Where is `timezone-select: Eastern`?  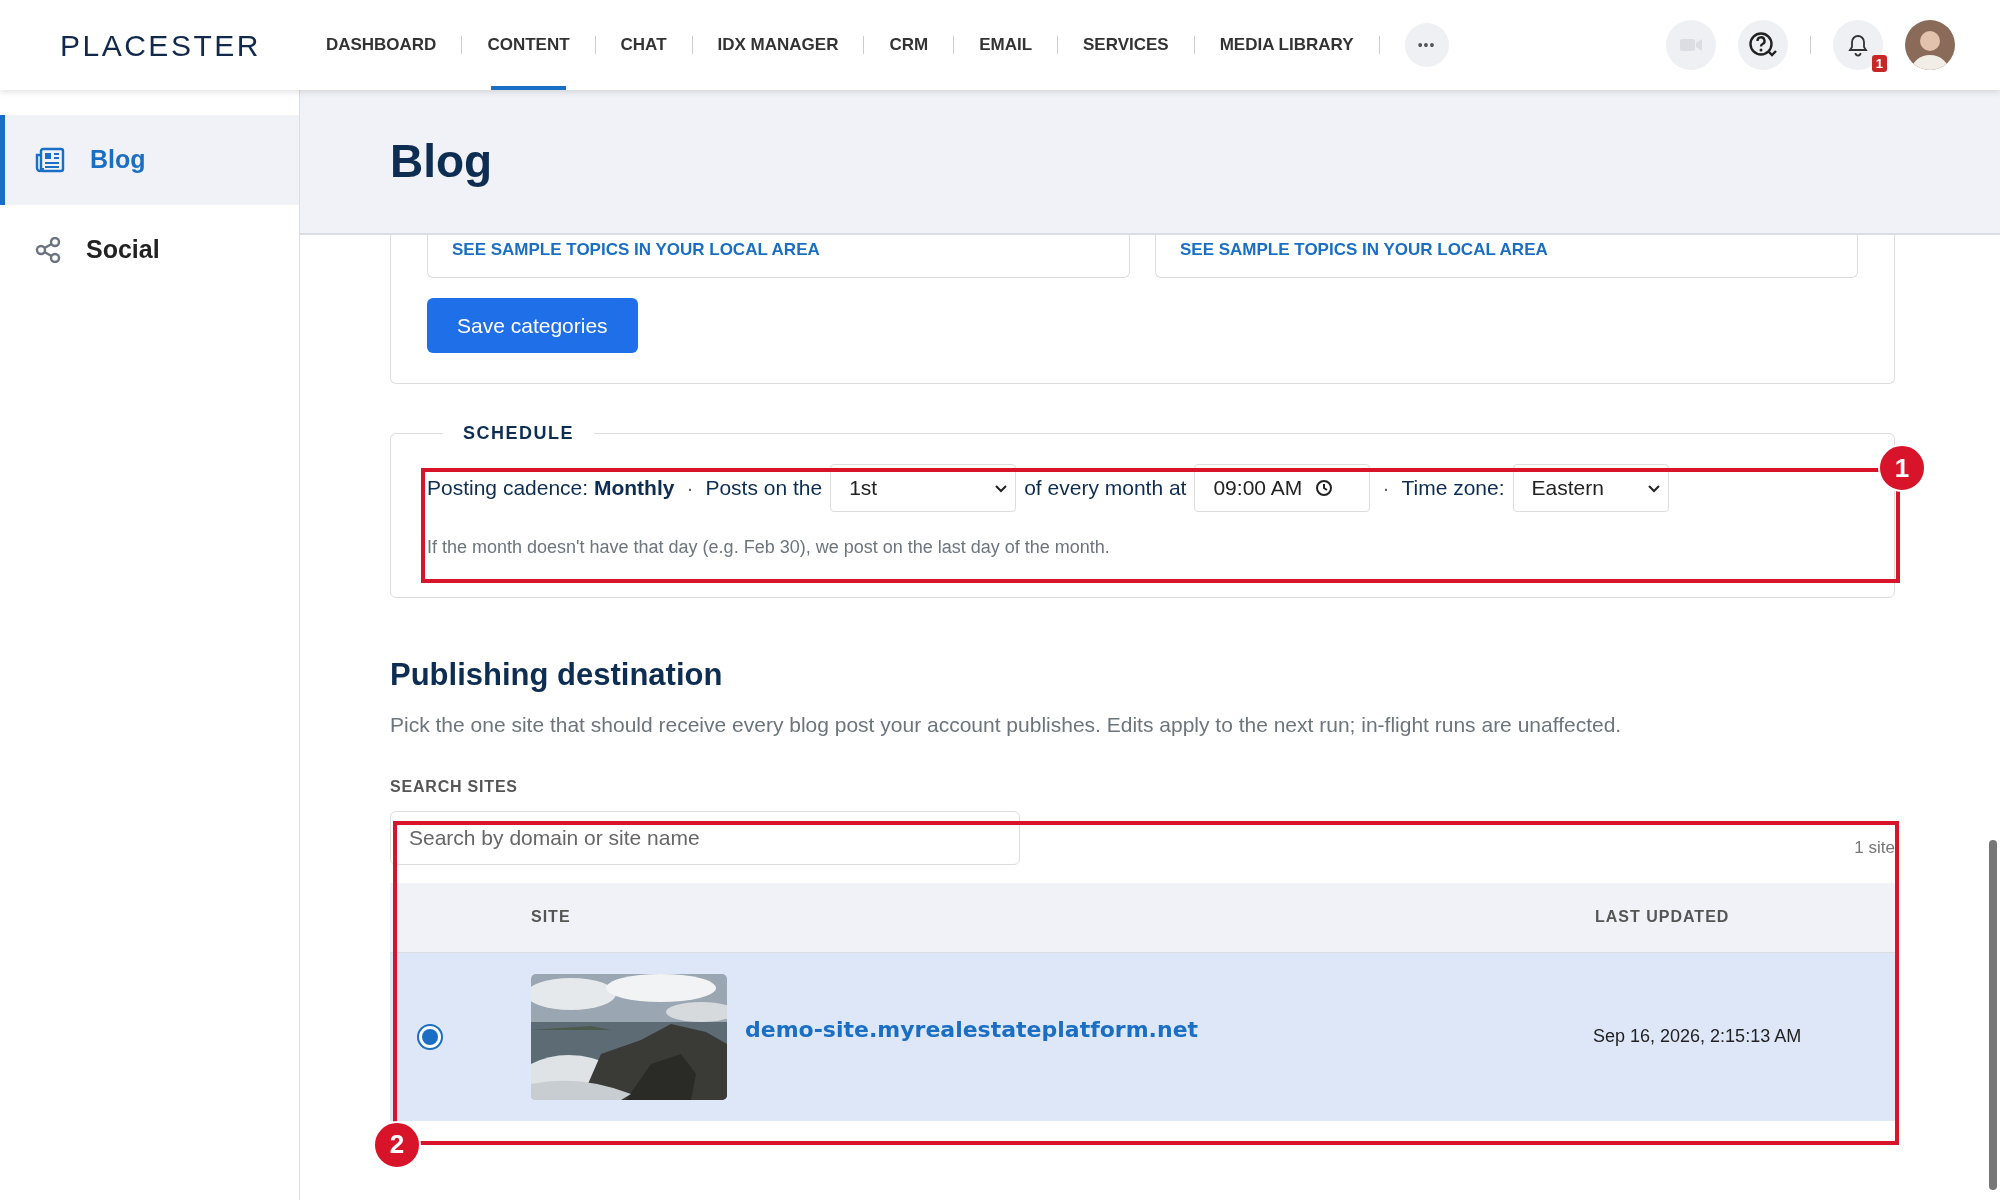 timezone-select: Eastern is located at coordinates (1590, 488).